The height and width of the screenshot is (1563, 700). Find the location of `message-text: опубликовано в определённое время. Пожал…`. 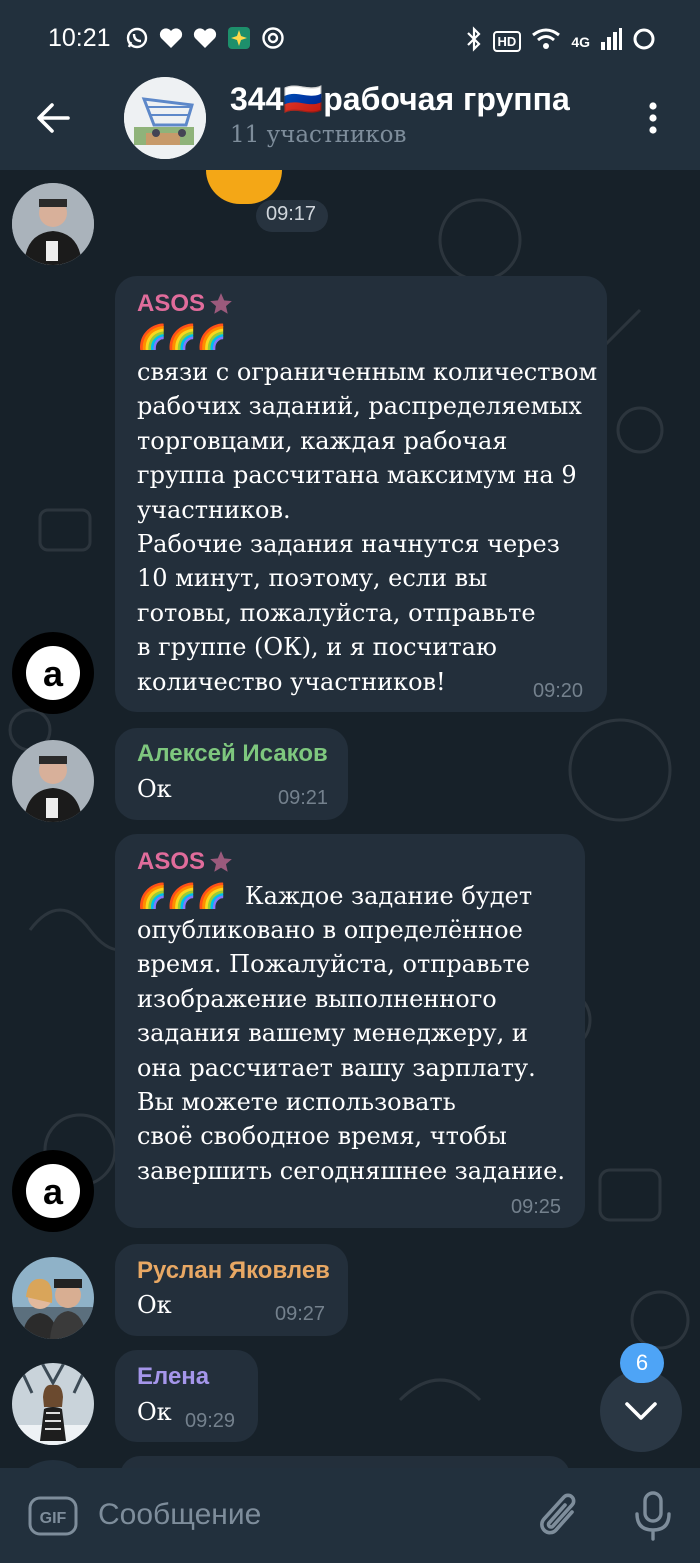

message-text: опубликовано в определённое время. Пожал… is located at coordinates (351, 1050).